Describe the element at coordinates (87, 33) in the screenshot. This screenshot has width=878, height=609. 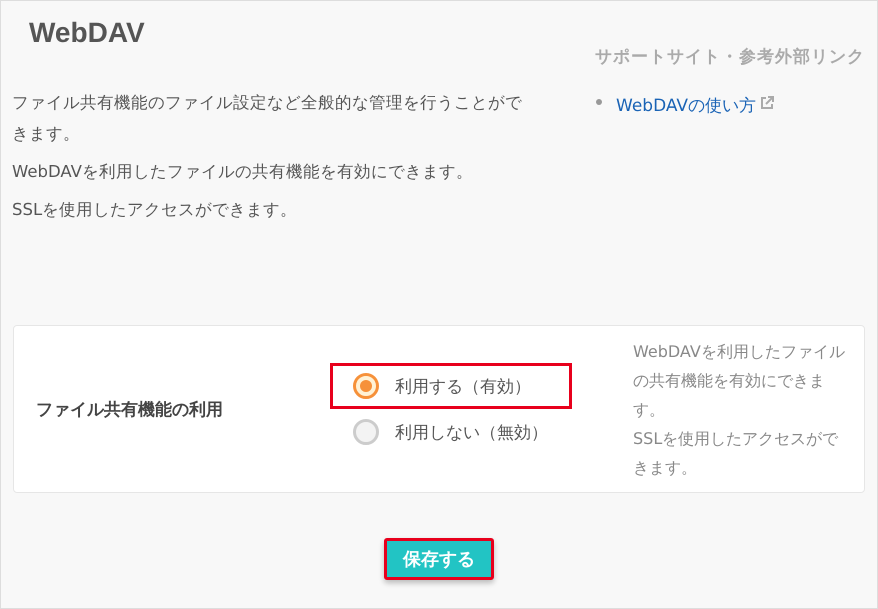
I see `page-title: WebDAV` at that location.